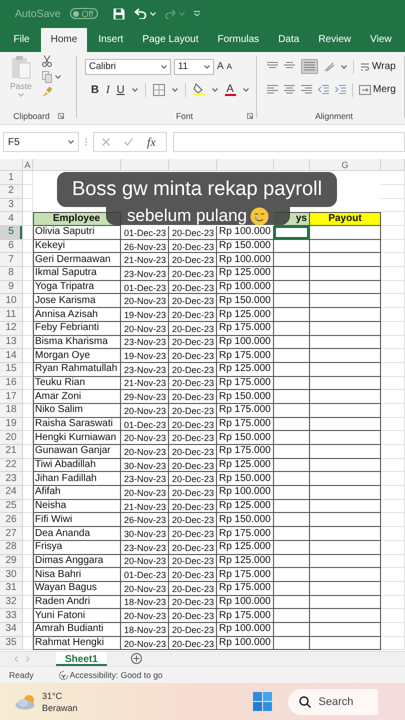  What do you see at coordinates (11, 561) in the screenshot?
I see `row-header: 29` at bounding box center [11, 561].